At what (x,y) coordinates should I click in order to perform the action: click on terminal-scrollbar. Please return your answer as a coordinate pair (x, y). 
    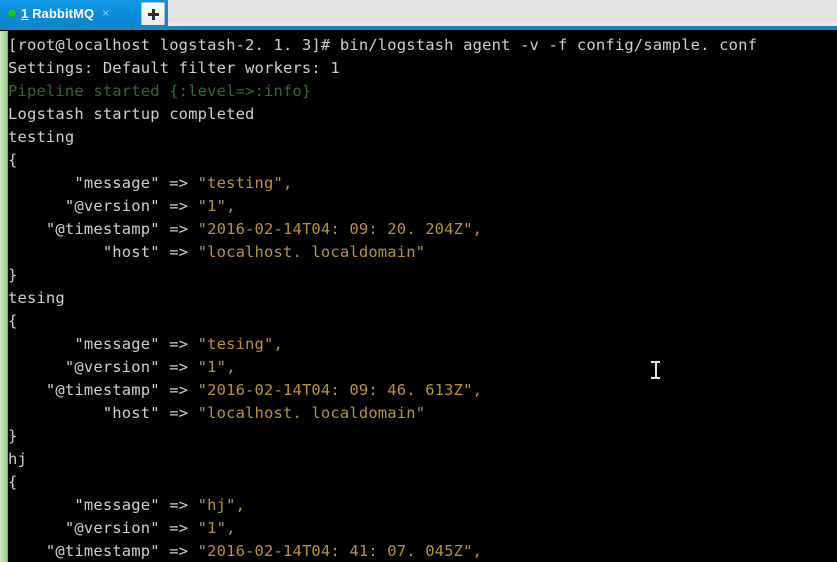
    Looking at the image, I should click on (4, 296).